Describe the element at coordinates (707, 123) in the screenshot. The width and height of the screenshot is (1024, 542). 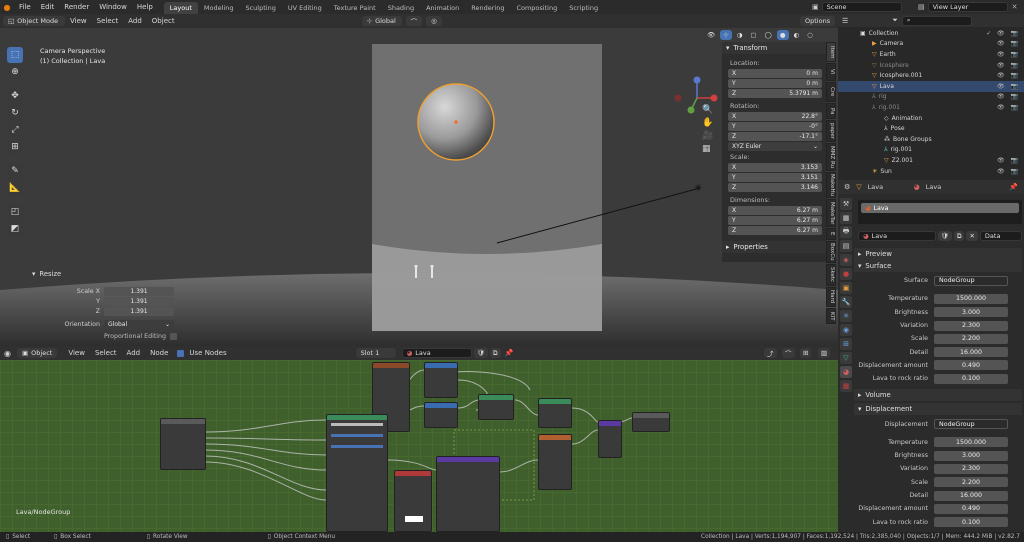
I see `pan-hand-icon: ✋` at that location.